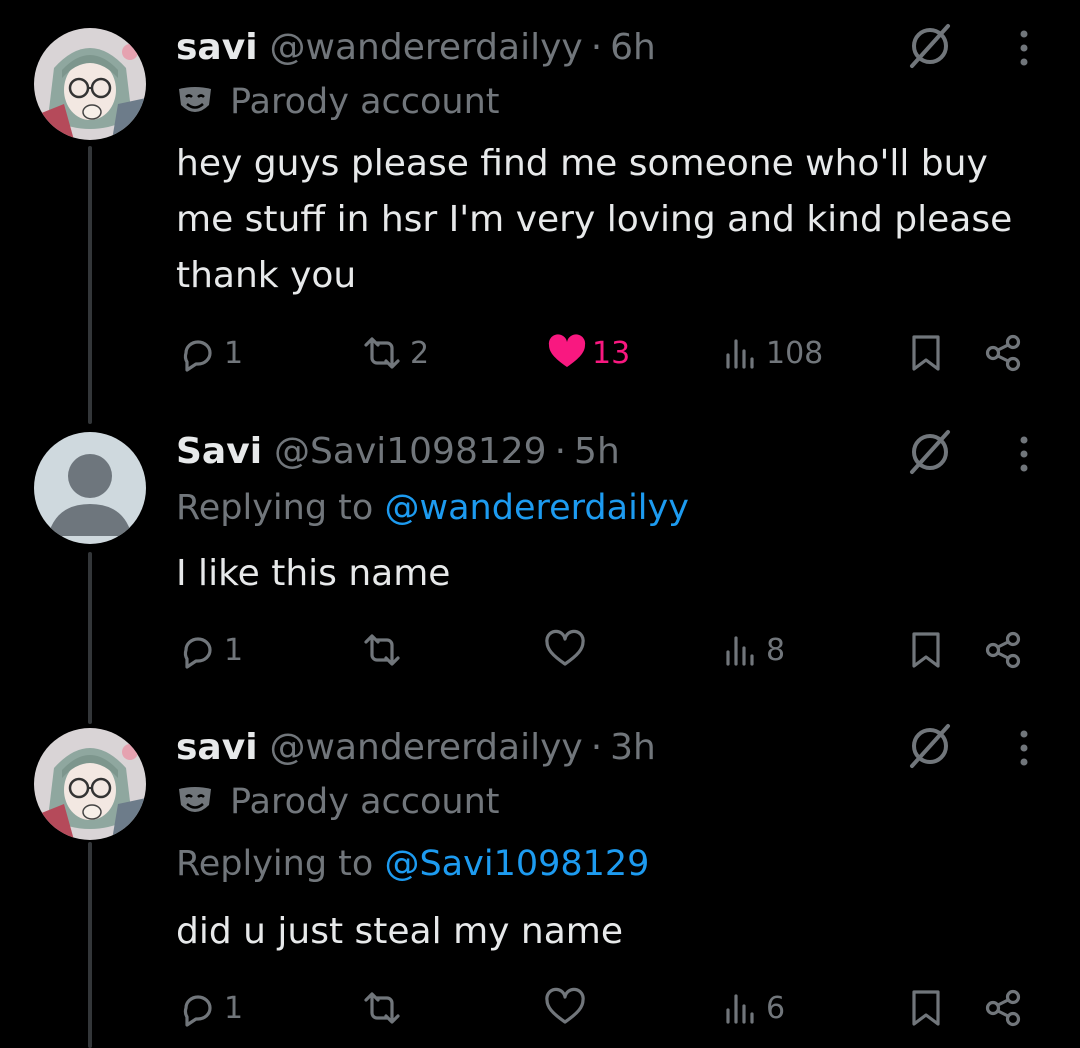 This screenshot has height=1048, width=1080. Describe the element at coordinates (540, 1008) in the screenshot. I see `action-bar: 1 6` at that location.